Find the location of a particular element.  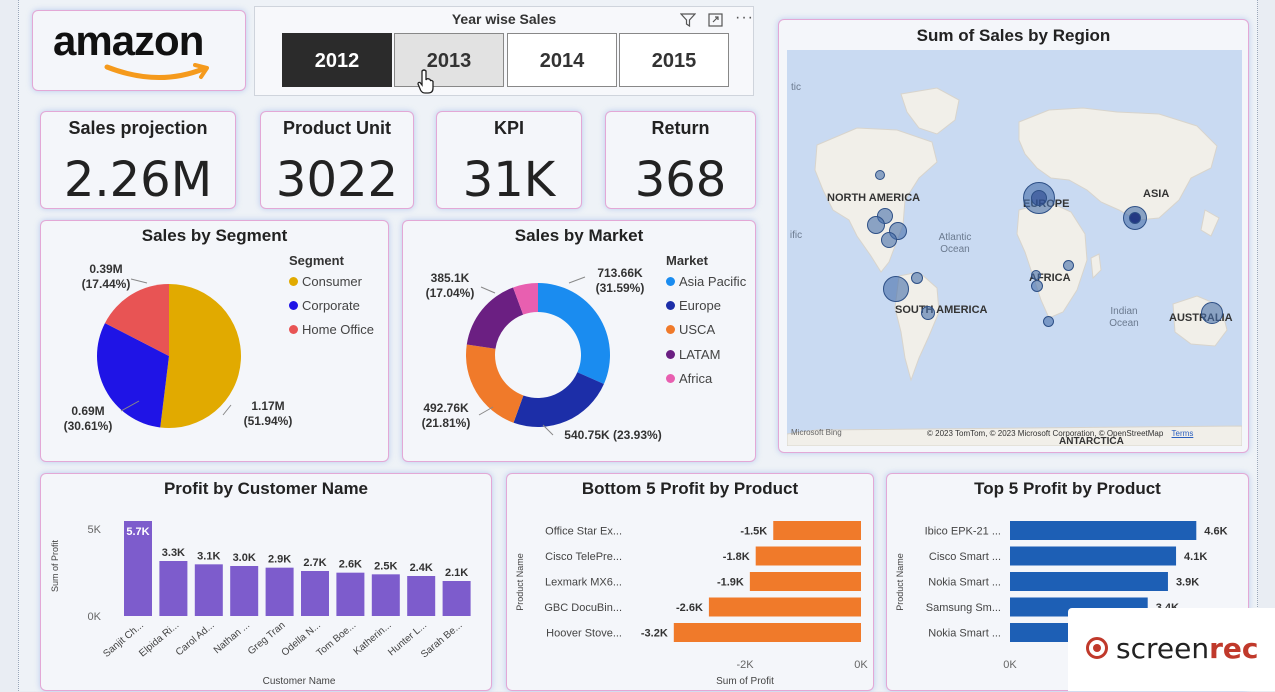

year-button-2013: 2013 is located at coordinates (449, 60).